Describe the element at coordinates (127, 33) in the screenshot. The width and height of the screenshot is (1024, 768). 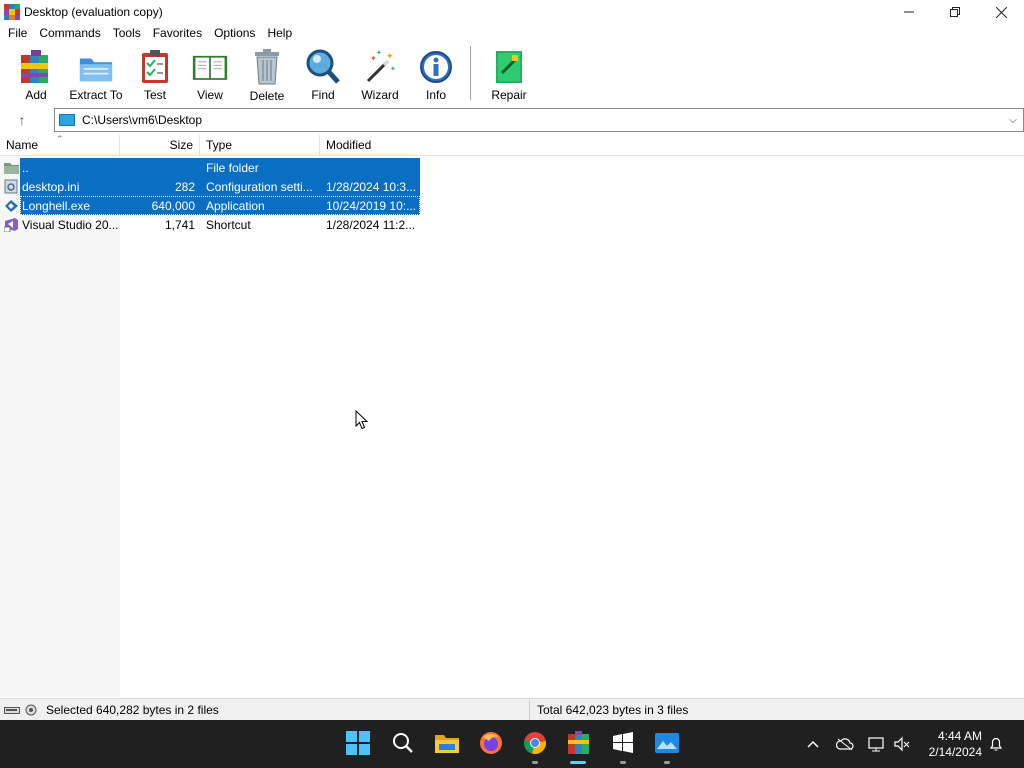
I see `menu-tools: Tools` at that location.